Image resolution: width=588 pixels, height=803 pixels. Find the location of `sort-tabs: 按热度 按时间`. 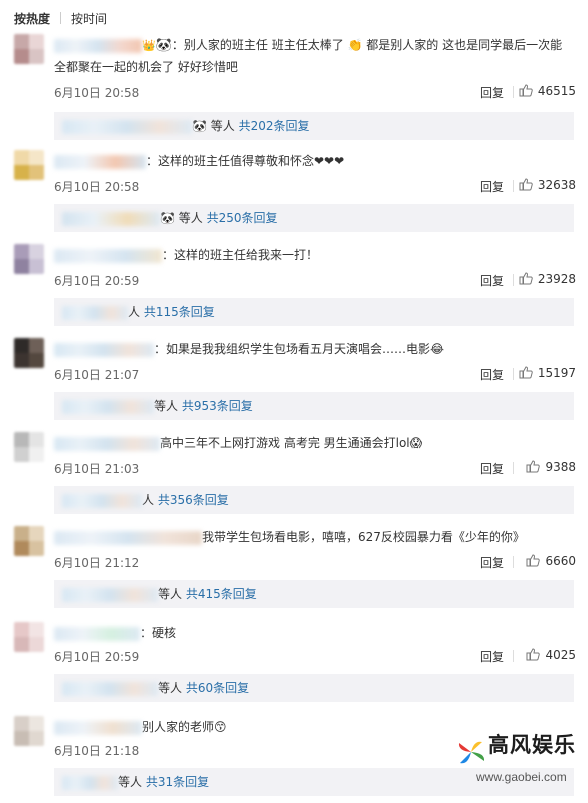

sort-tabs: 按热度 按时间 is located at coordinates (60, 18).